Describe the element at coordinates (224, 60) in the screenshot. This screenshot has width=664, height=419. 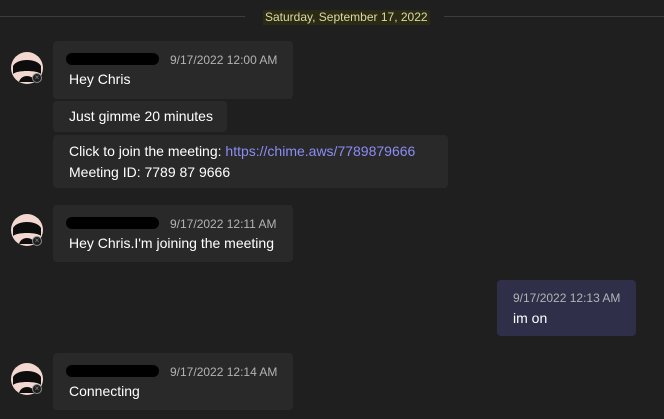
I see `message-timestamp: 9/17/2022 12:00 AM` at that location.